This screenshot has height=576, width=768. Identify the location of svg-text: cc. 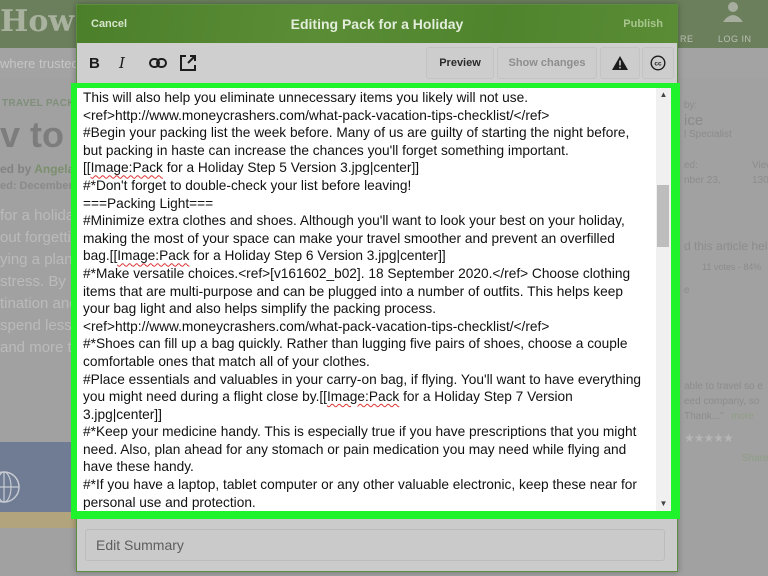
(658, 64).